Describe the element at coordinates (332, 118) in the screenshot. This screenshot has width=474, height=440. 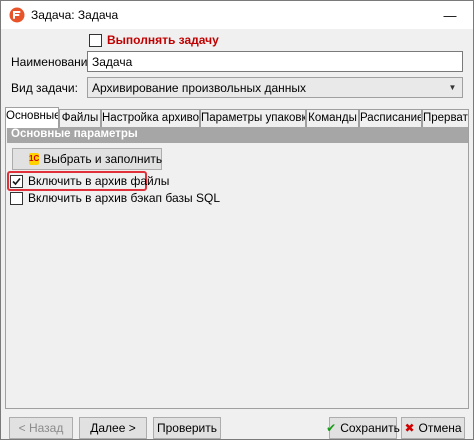
I see `tab-commands: Команды` at that location.